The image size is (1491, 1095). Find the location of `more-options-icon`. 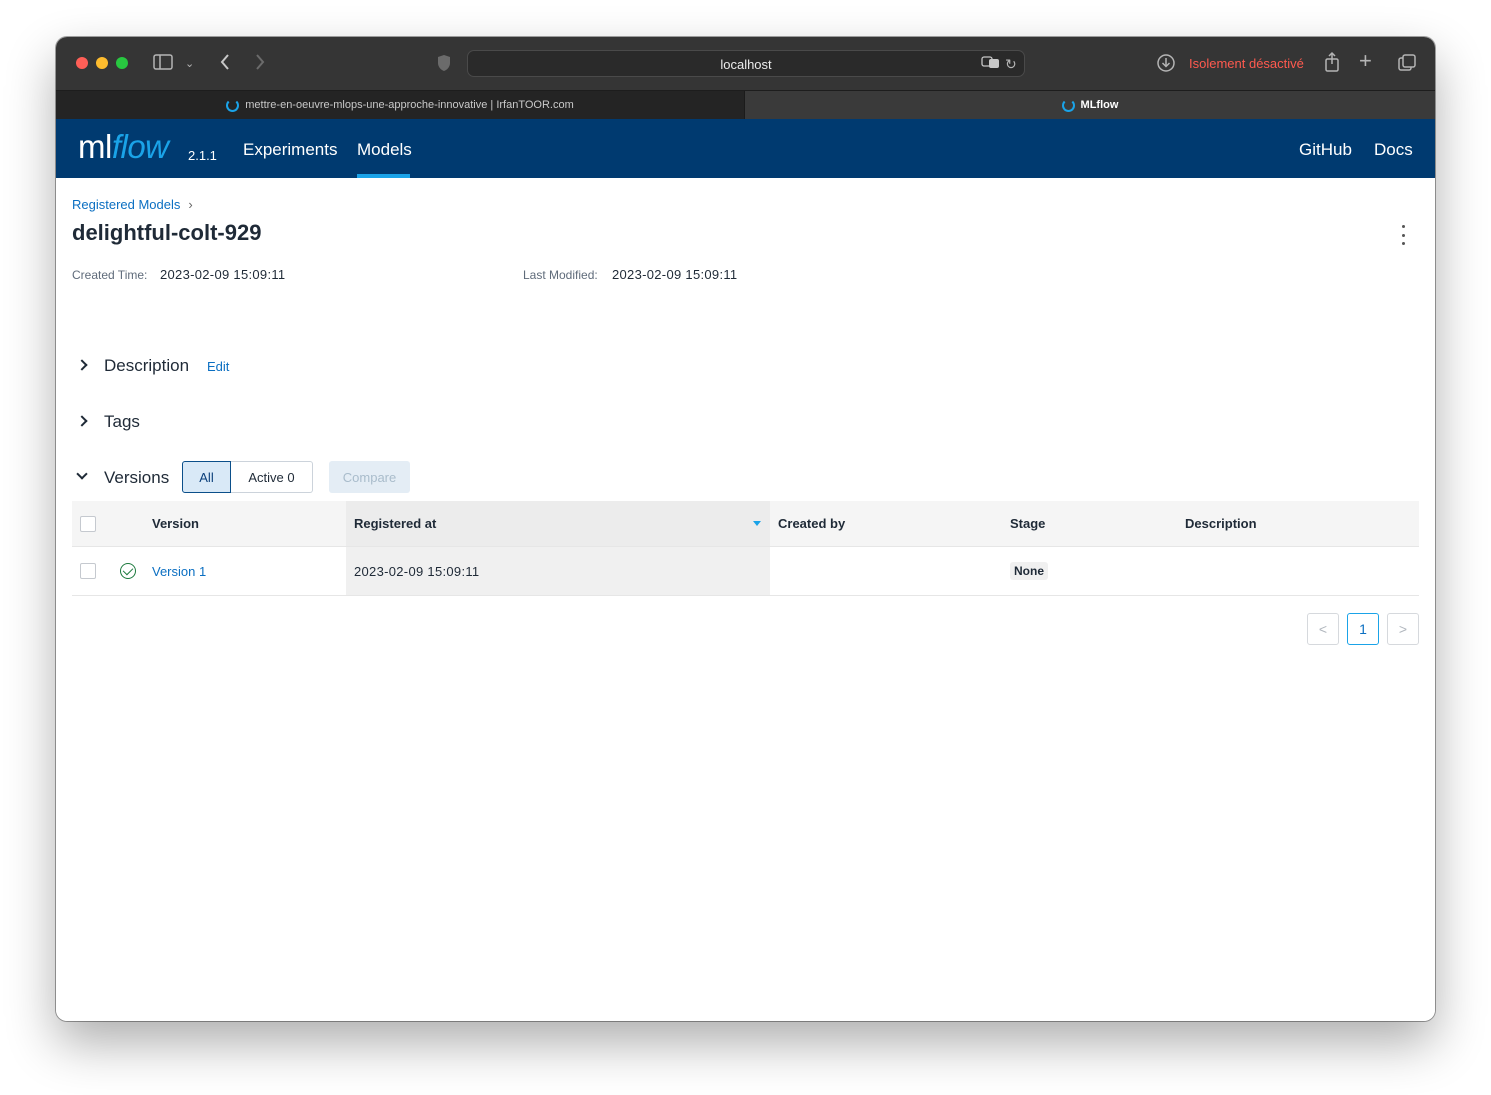

more-options-icon is located at coordinates (1403, 235).